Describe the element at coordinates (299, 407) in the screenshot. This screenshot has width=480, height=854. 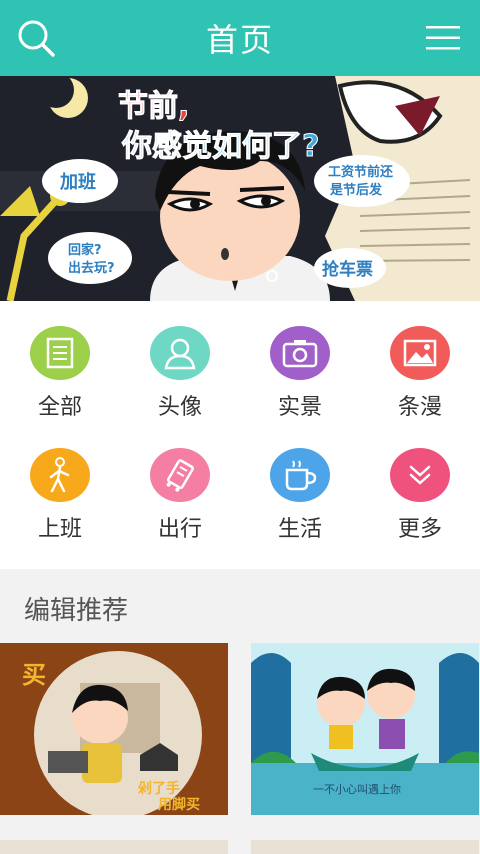
I see `category-label: 实景` at that location.